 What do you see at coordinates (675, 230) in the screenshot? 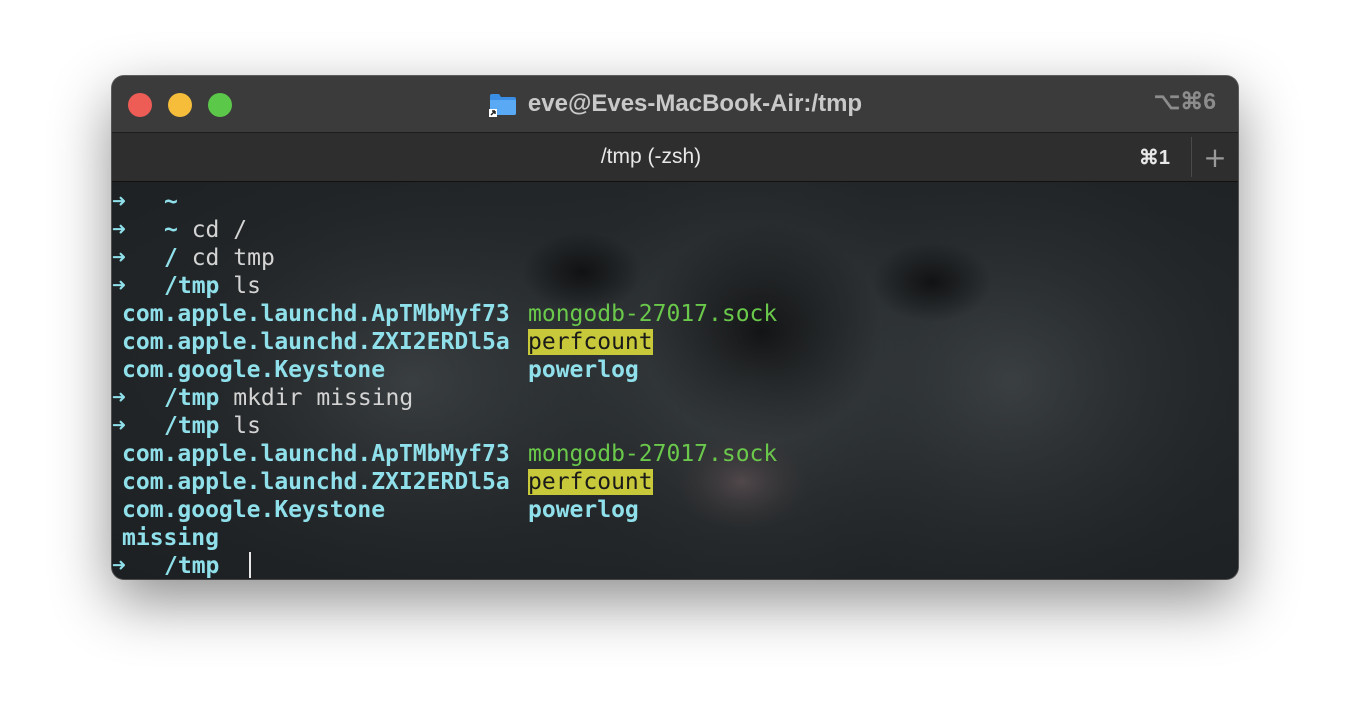
I see `prompt-line: ➜ ~ cd /` at bounding box center [675, 230].